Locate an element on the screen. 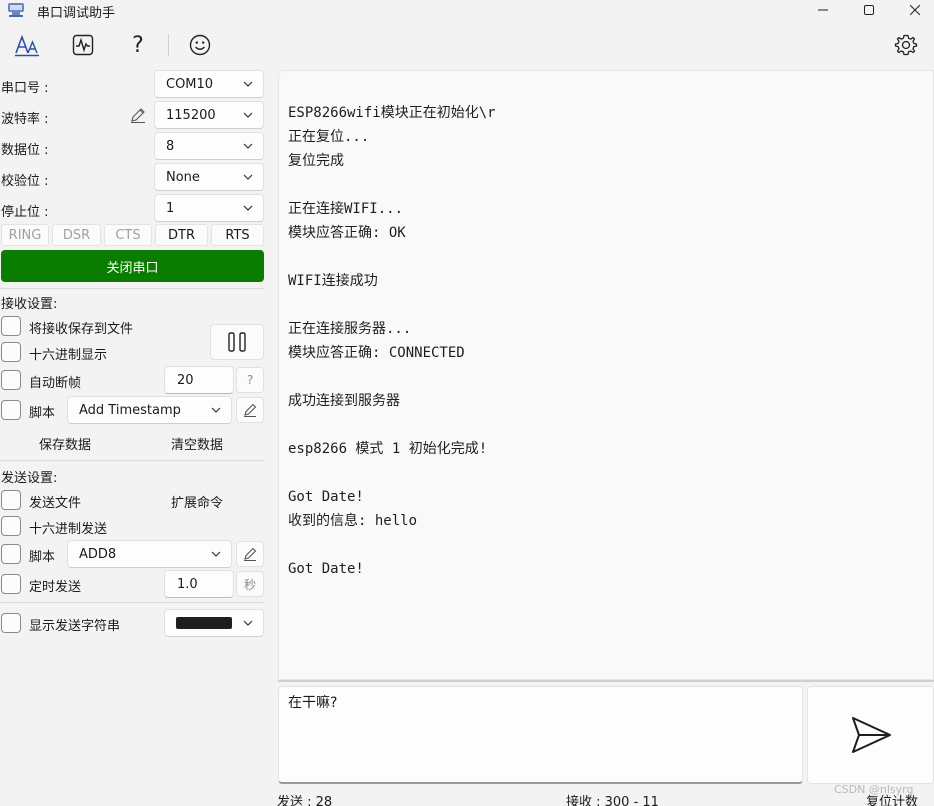 The image size is (934, 806). send-arrow-icon is located at coordinates (871, 735).